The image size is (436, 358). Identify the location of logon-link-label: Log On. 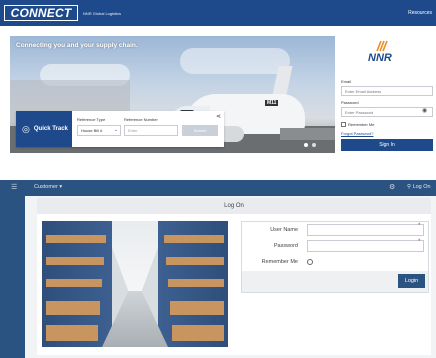
(421, 187).